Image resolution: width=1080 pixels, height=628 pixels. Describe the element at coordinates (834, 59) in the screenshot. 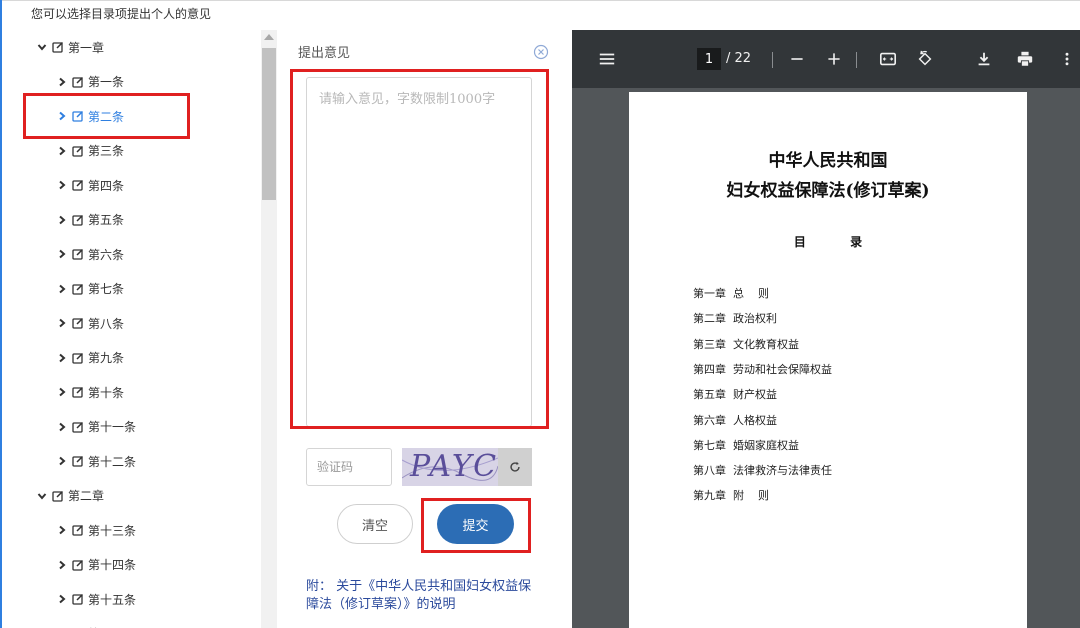

I see `zoom-in-icon` at that location.